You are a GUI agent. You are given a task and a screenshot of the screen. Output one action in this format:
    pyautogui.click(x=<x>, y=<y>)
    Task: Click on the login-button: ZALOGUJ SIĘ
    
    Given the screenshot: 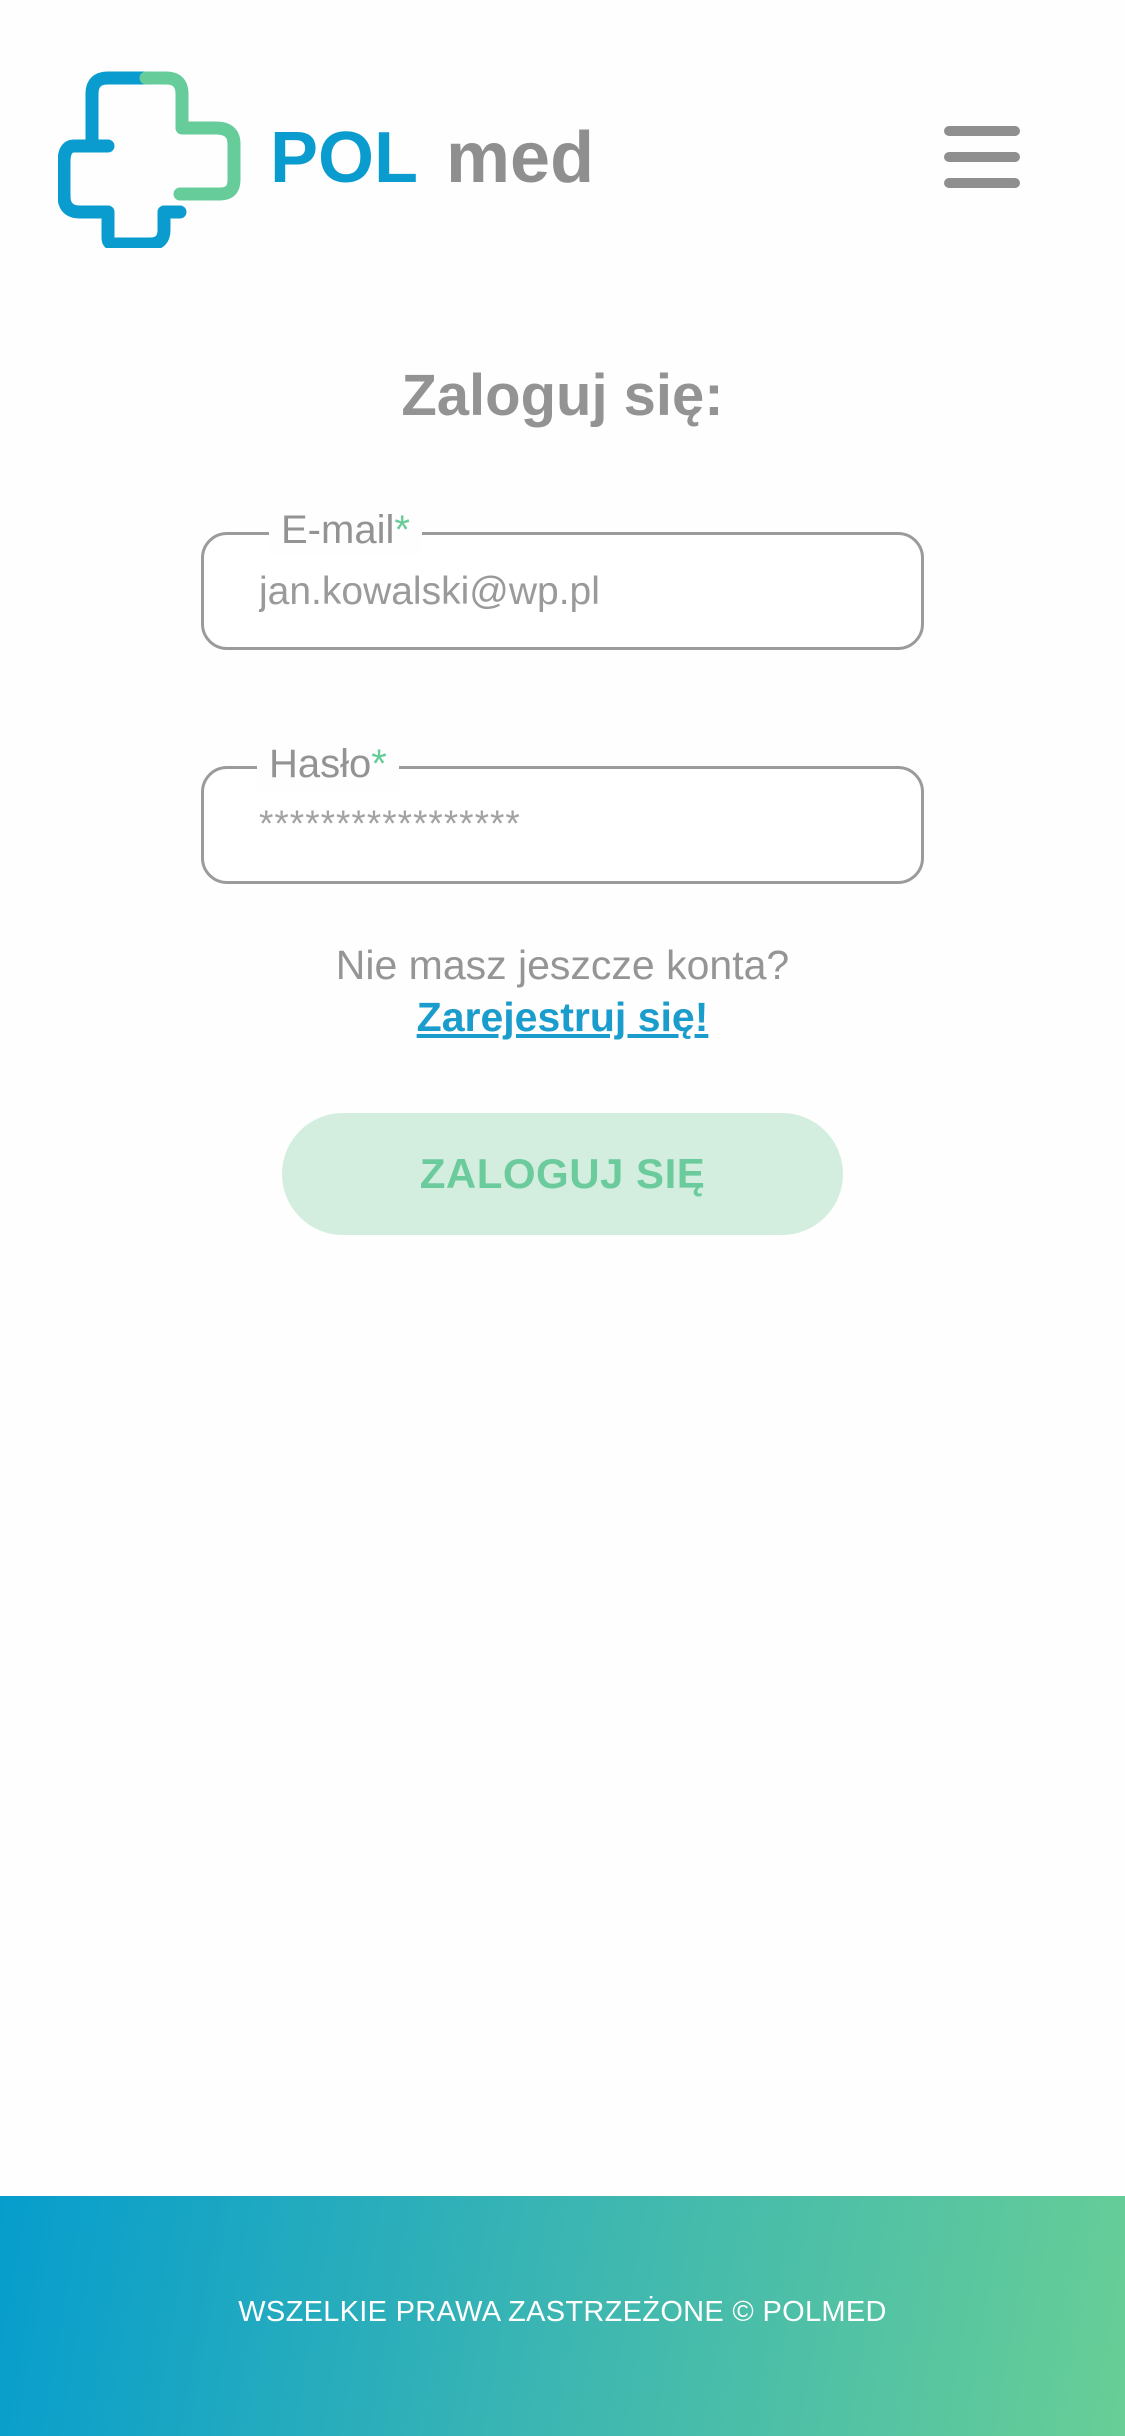 What is the action you would take?
    pyautogui.click(x=562, y=1174)
    